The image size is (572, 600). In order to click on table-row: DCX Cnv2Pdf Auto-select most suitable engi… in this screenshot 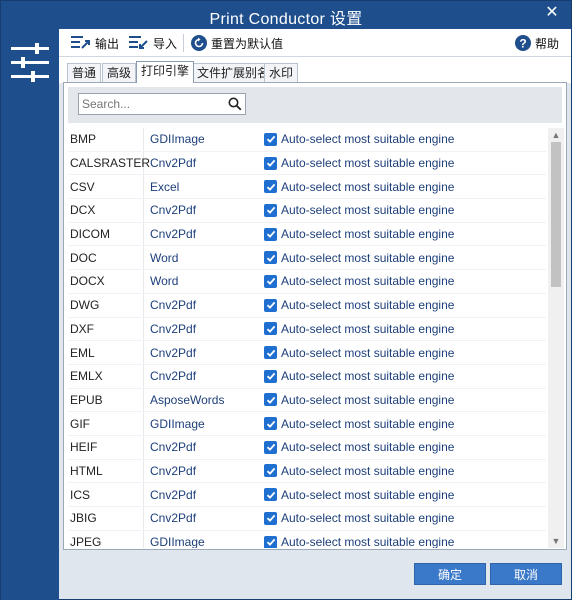, I will do `click(307, 211)`.